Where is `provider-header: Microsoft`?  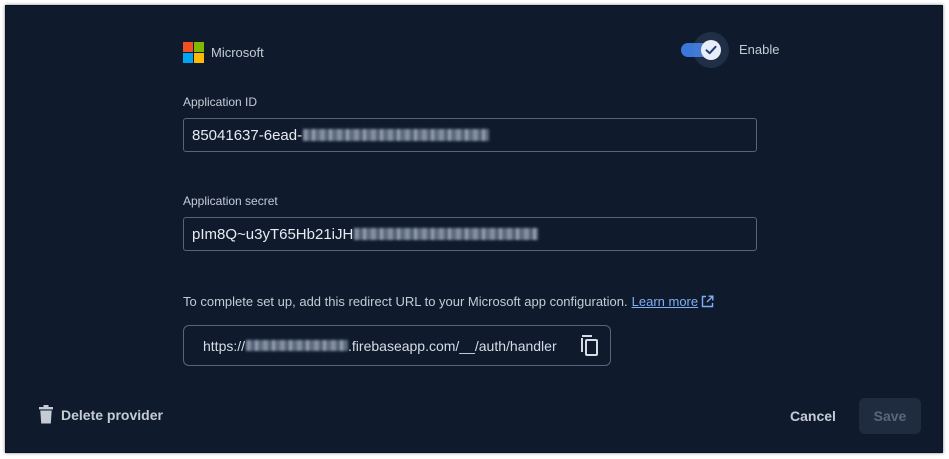
provider-header: Microsoft is located at coordinates (223, 52).